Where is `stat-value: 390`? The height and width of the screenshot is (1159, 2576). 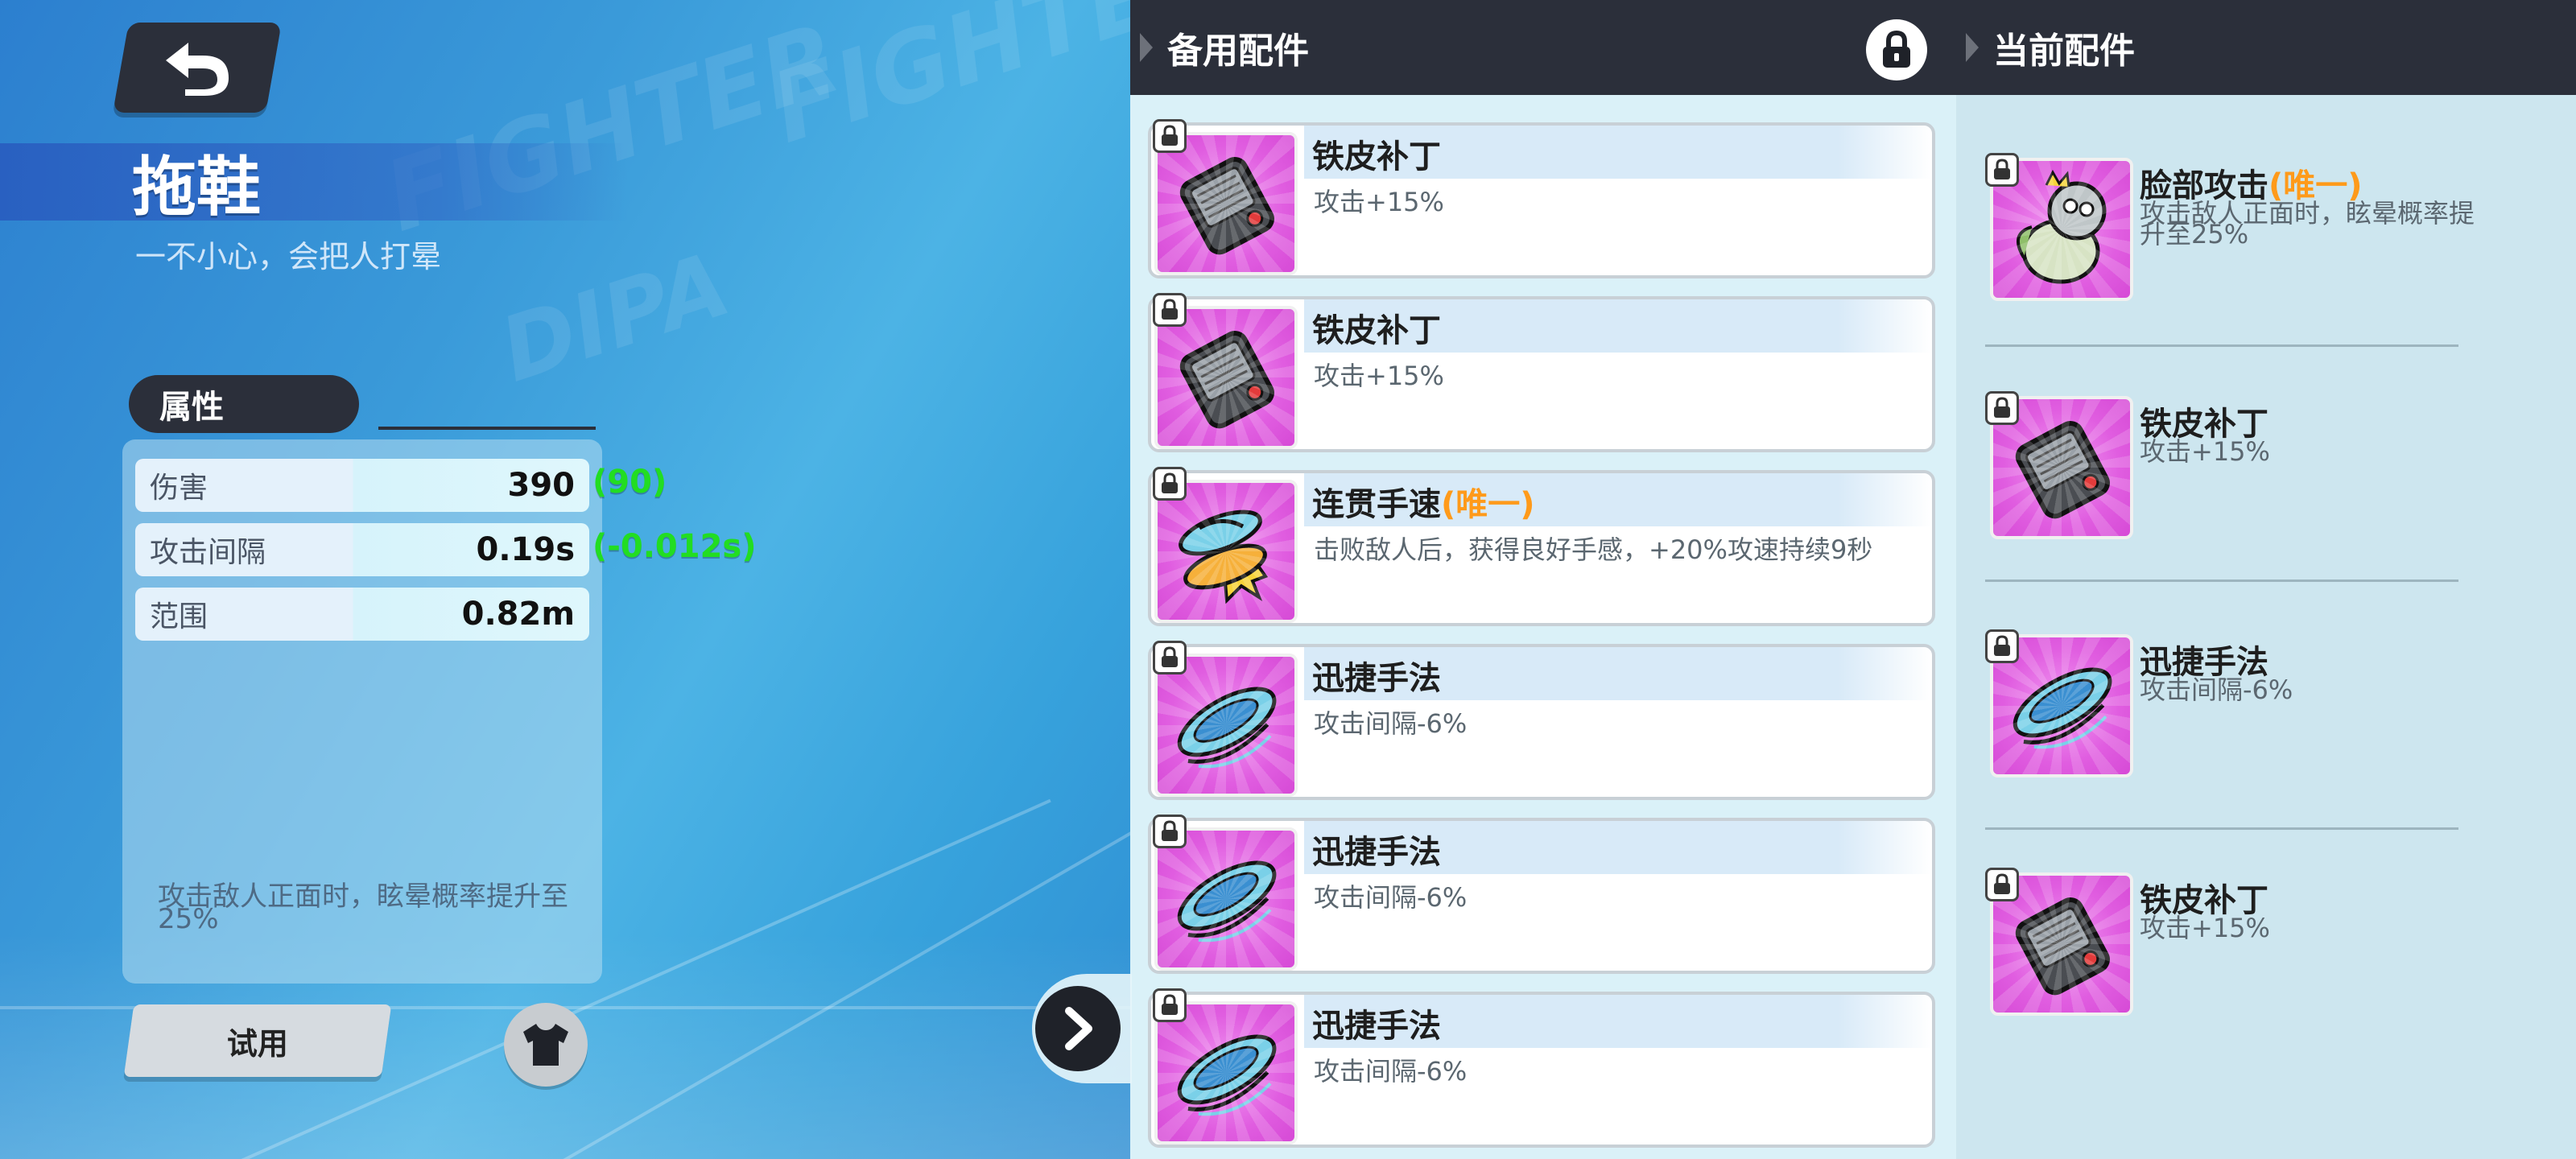 stat-value: 390 is located at coordinates (541, 485).